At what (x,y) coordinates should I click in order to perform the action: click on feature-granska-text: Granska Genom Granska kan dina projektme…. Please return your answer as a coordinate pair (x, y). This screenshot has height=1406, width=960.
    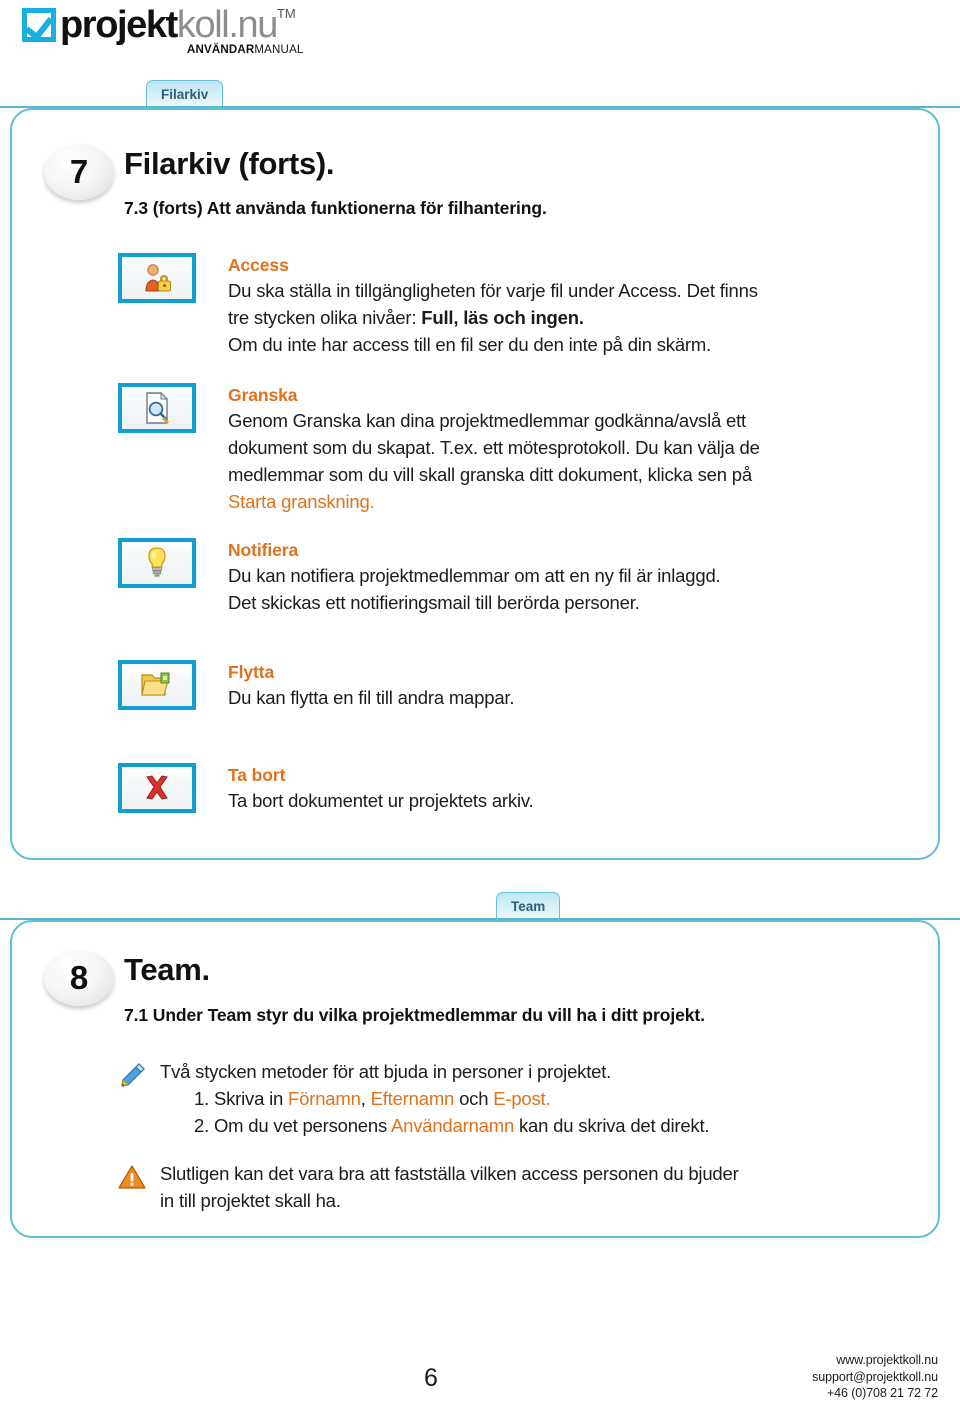
    Looking at the image, I should click on (578, 449).